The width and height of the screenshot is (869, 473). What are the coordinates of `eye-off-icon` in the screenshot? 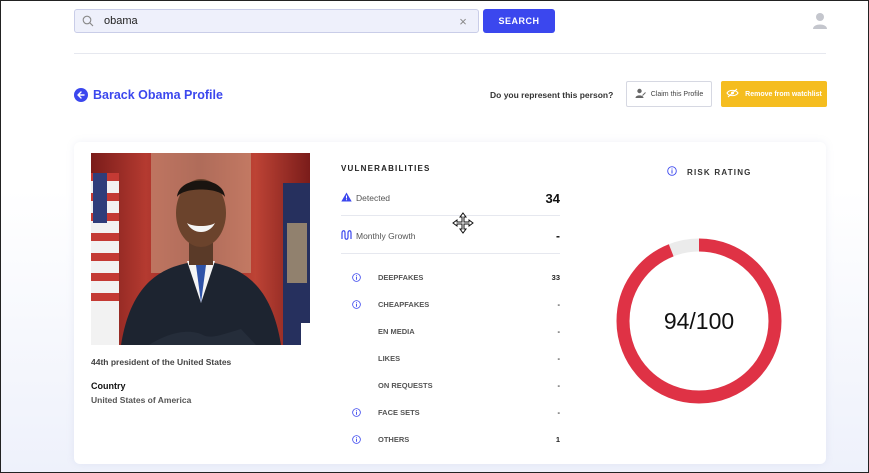 It's located at (732, 94).